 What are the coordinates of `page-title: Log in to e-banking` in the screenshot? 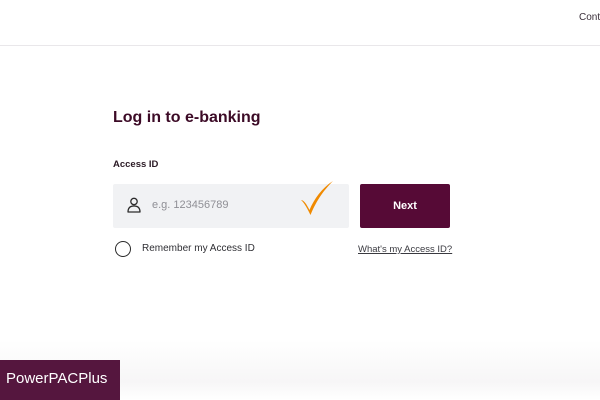 It's located at (187, 117).